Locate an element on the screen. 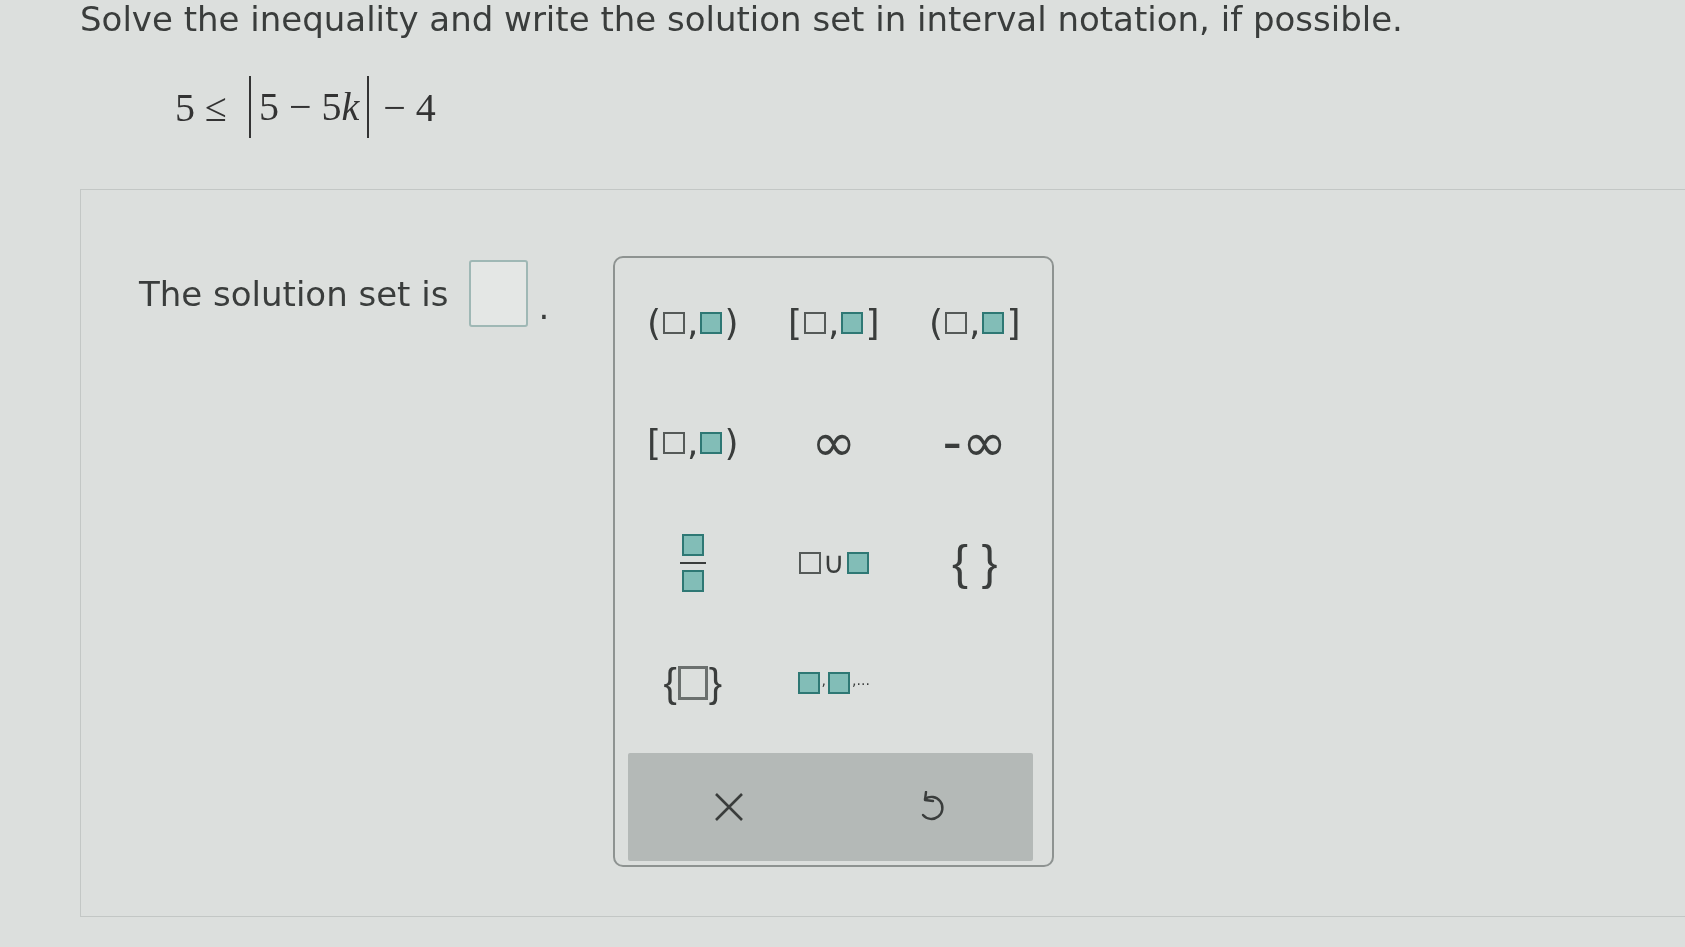  interval-button: [ , ] is located at coordinates (833, 323).